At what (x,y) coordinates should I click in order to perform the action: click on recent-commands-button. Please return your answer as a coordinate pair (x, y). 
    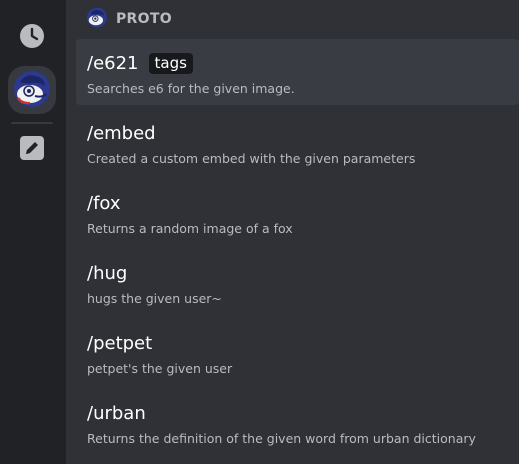
    Looking at the image, I should click on (32, 38).